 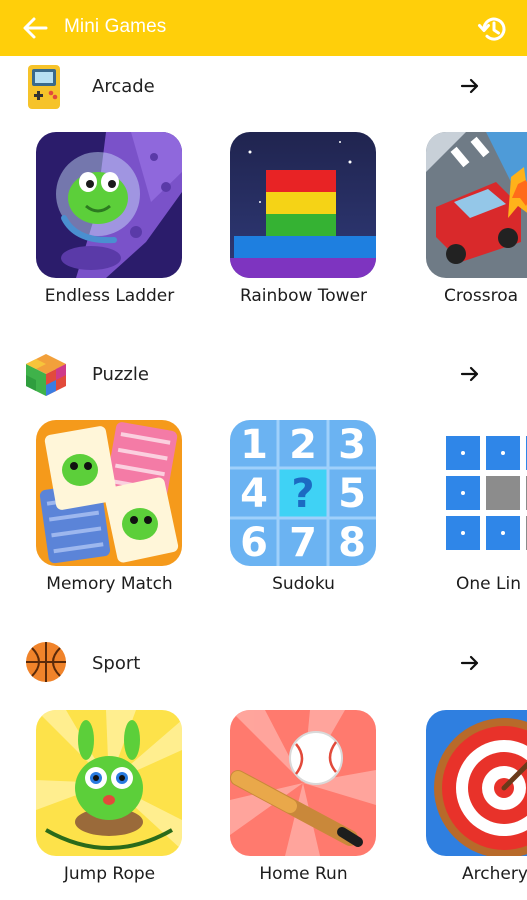 I want to click on crossroad-thumbnail, so click(x=476, y=205).